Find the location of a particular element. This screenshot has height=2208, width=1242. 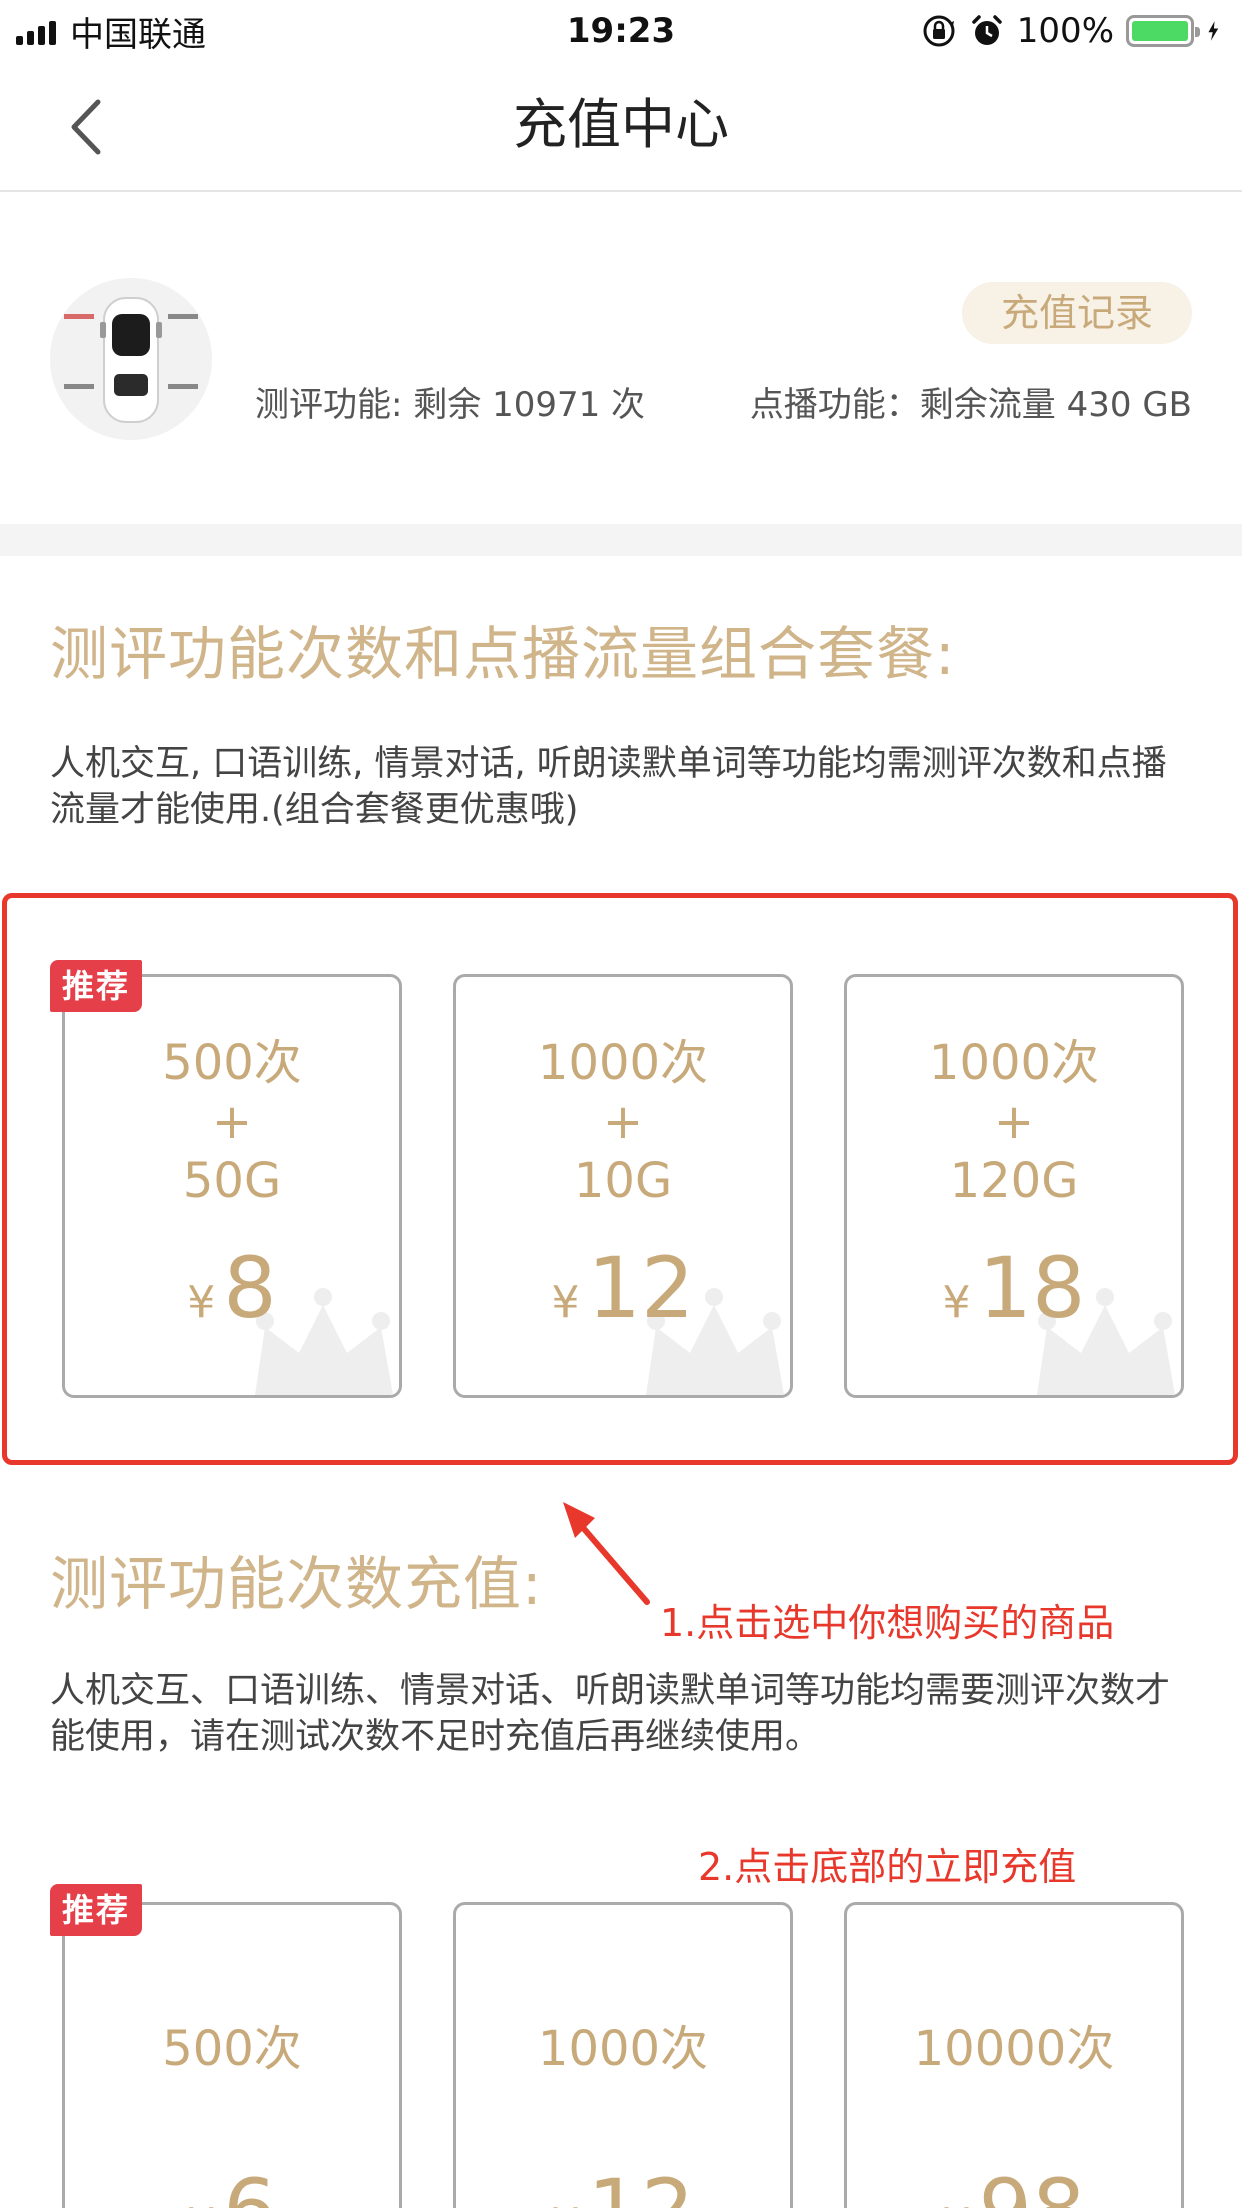

battery-percentage: 100% is located at coordinates (1065, 31).